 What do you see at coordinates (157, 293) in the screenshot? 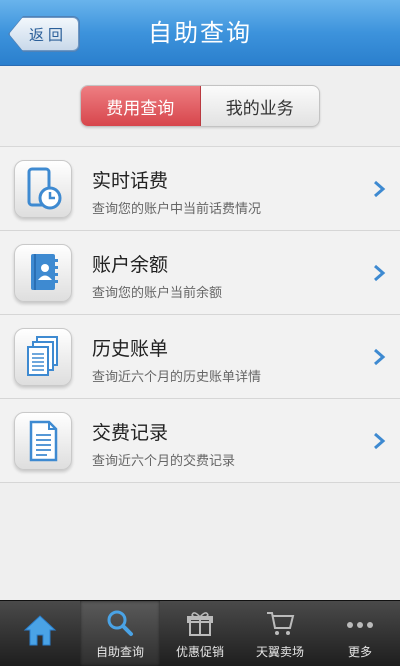
I see `item-subtitle: 查询您的账户当前余额` at bounding box center [157, 293].